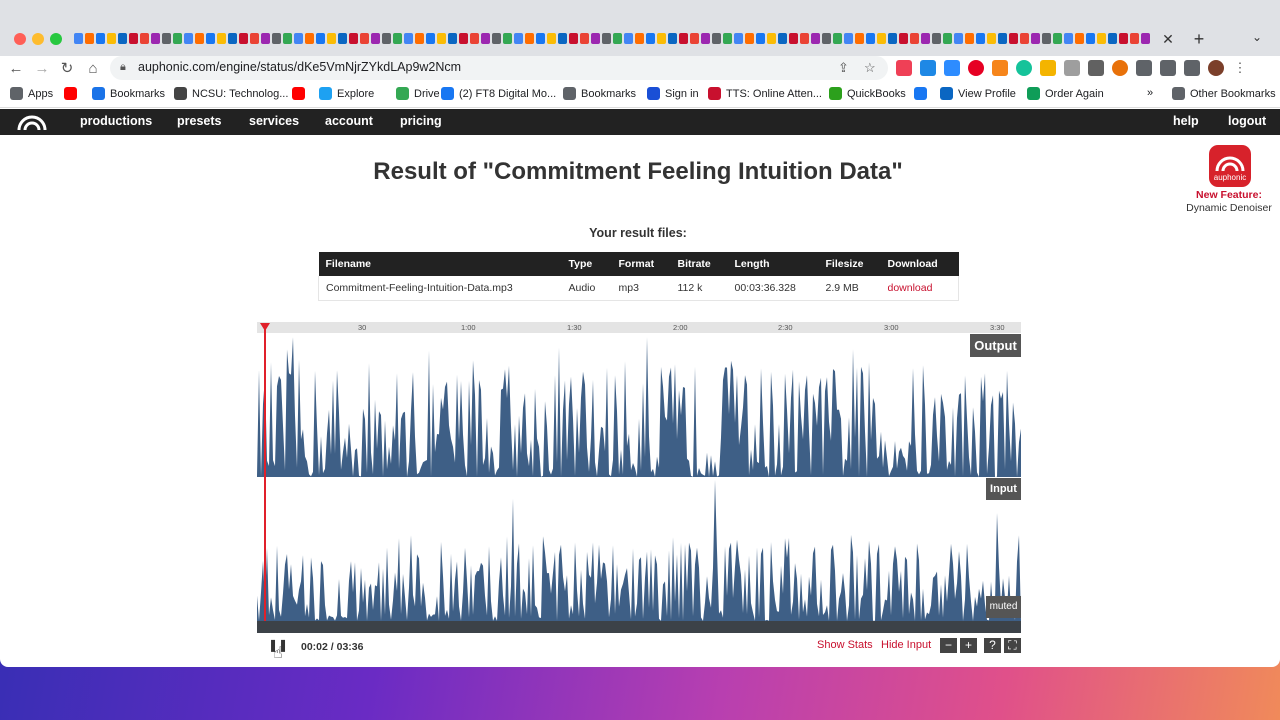 The height and width of the screenshot is (720, 1280). What do you see at coordinates (1150, 93) in the screenshot?
I see `bookmarks-overflow: »` at bounding box center [1150, 93].